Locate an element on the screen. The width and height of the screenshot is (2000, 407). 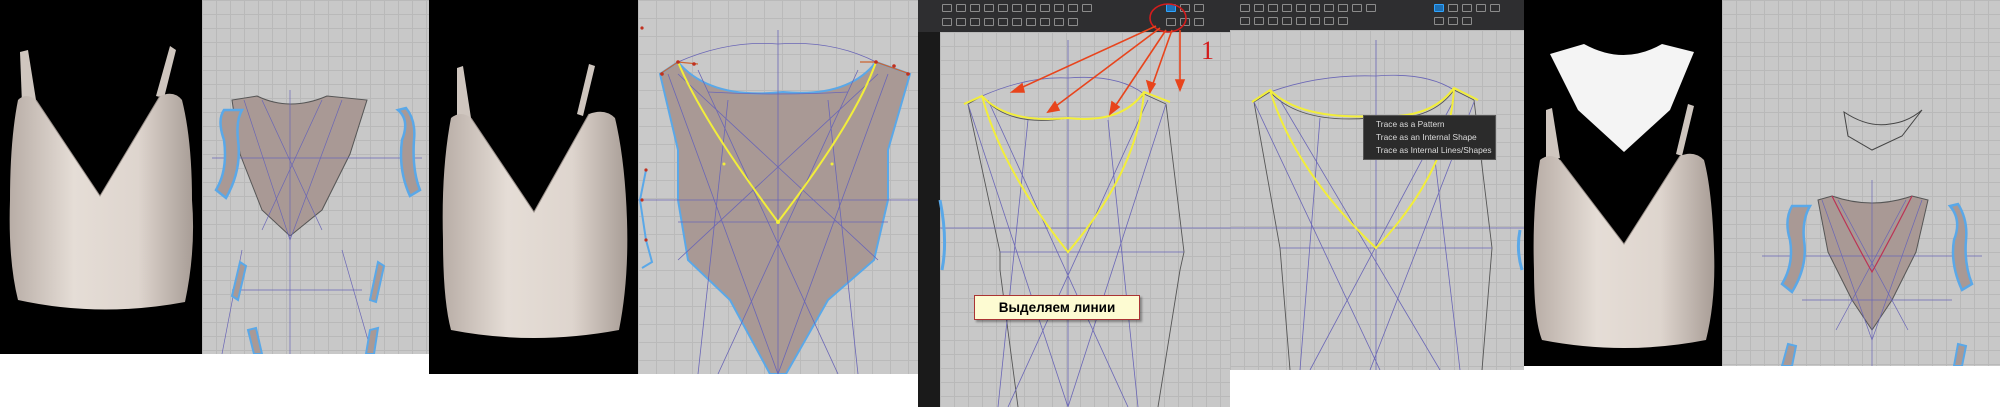
traced-piece is located at coordinates (1622, 98).